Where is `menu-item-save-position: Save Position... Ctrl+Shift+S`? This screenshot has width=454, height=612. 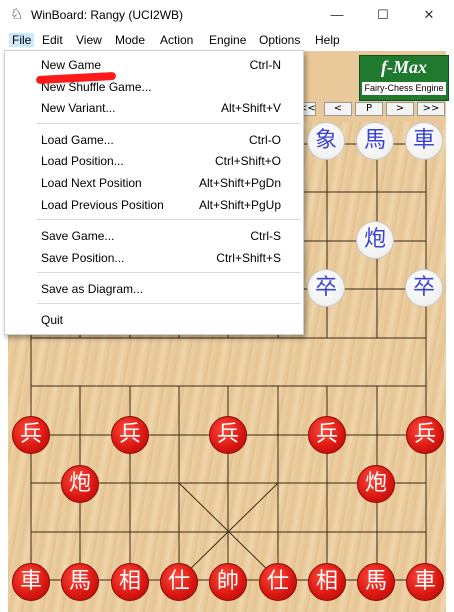
menu-item-save-position: Save Position... Ctrl+Shift+S is located at coordinates (154, 258).